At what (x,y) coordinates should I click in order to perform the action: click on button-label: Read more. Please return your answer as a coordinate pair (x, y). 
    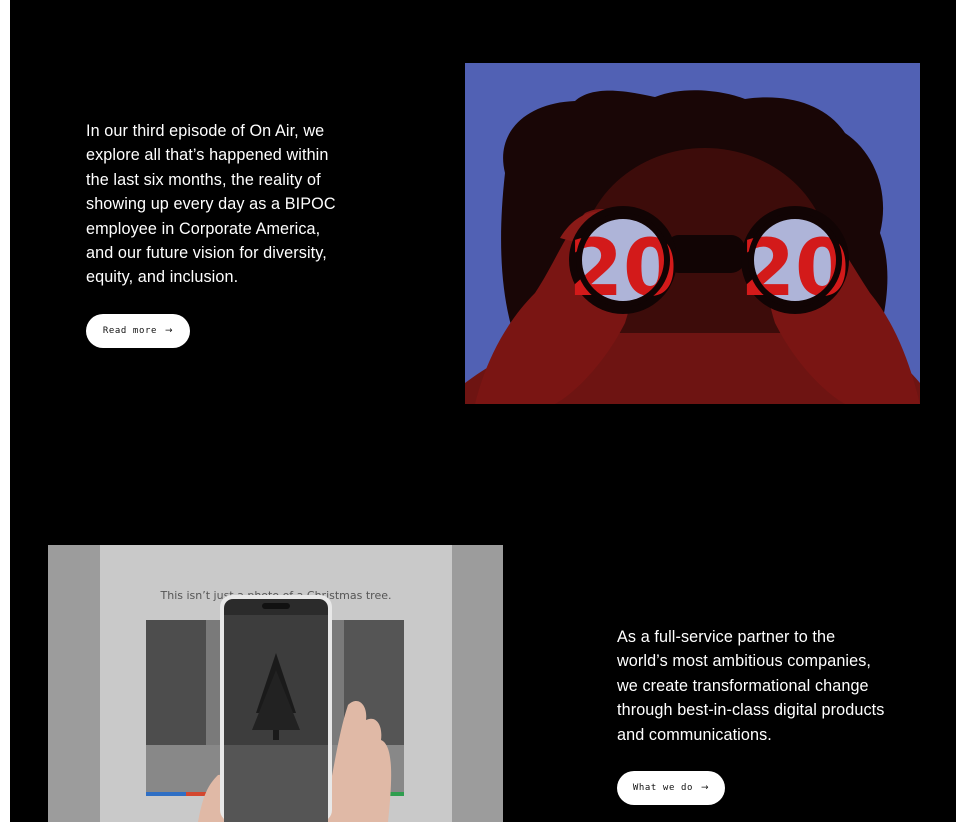
    Looking at the image, I should click on (129, 331).